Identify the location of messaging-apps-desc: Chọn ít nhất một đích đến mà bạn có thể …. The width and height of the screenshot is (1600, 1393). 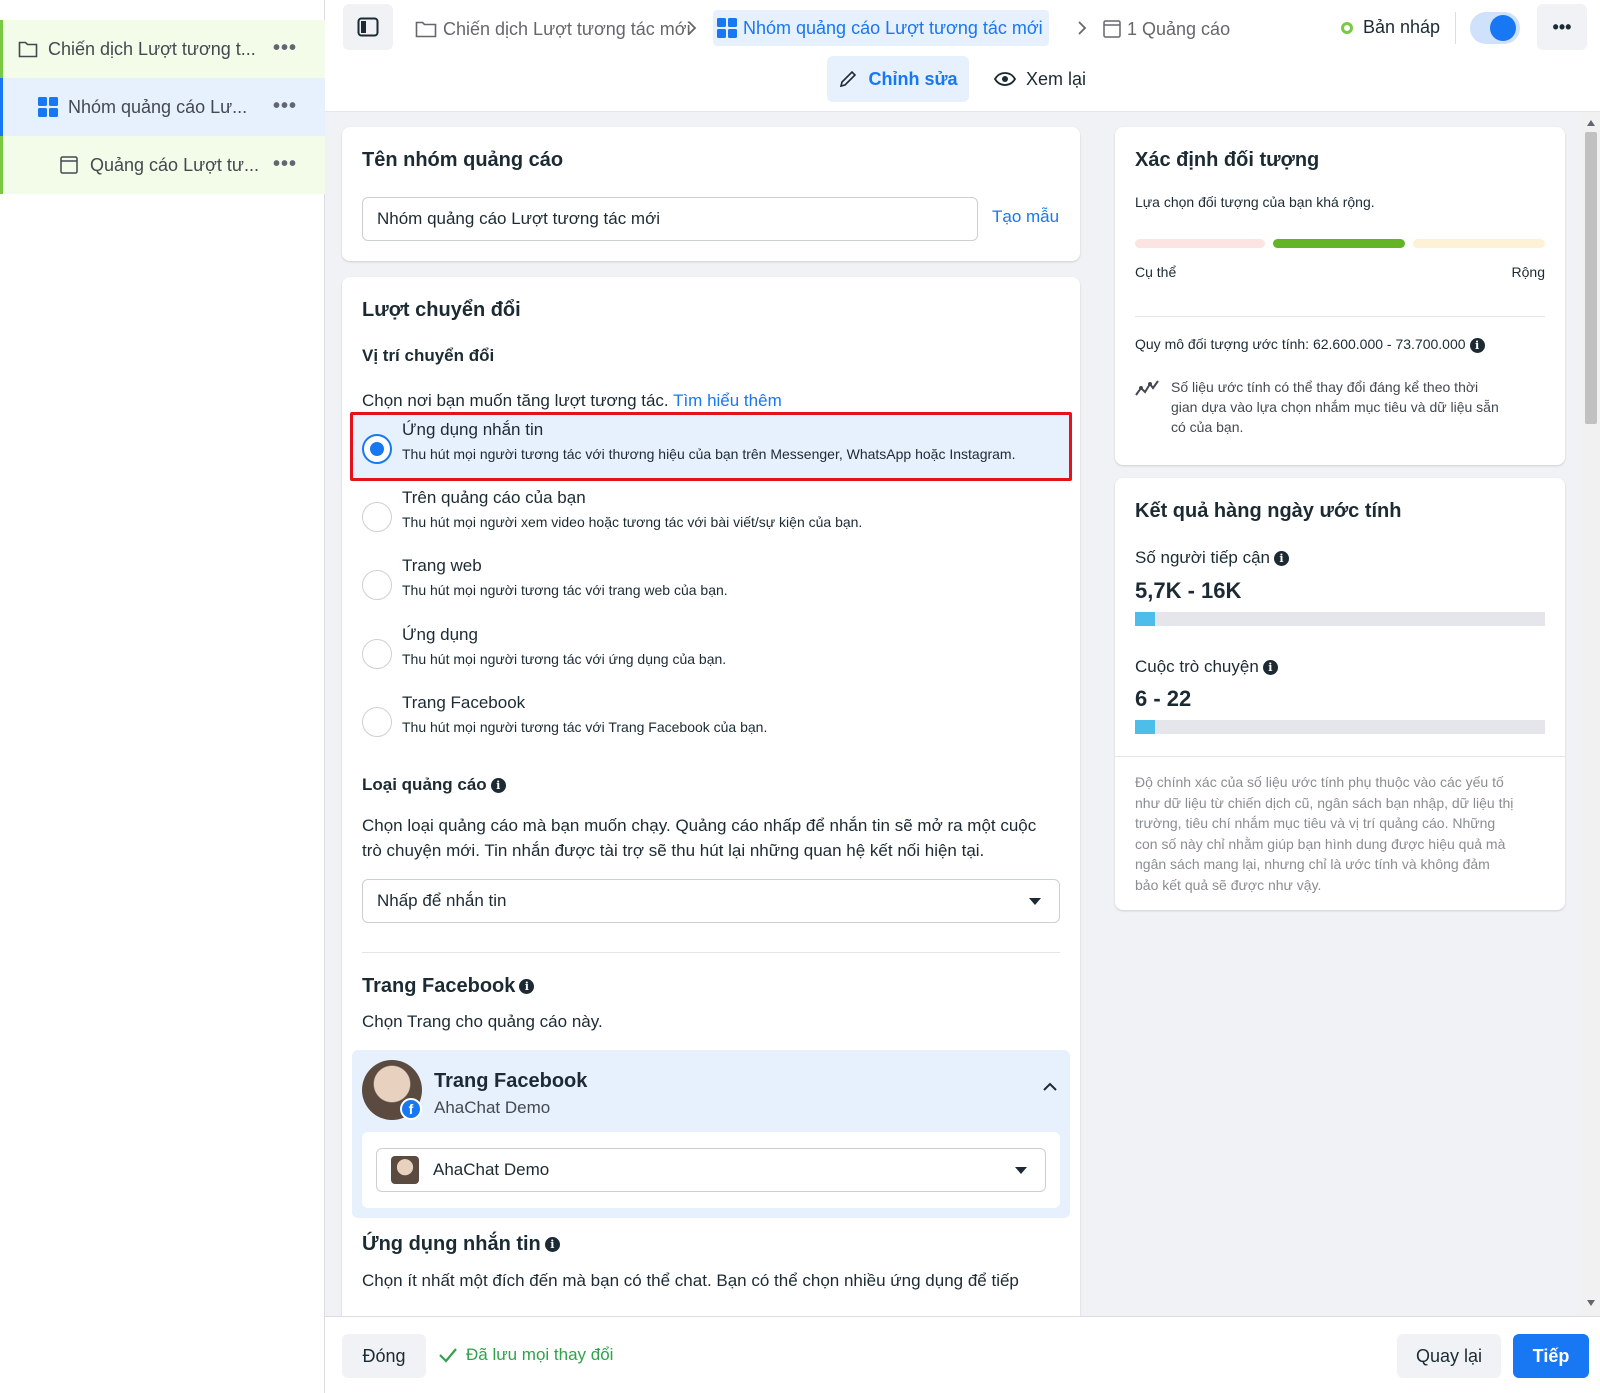
(690, 1280).